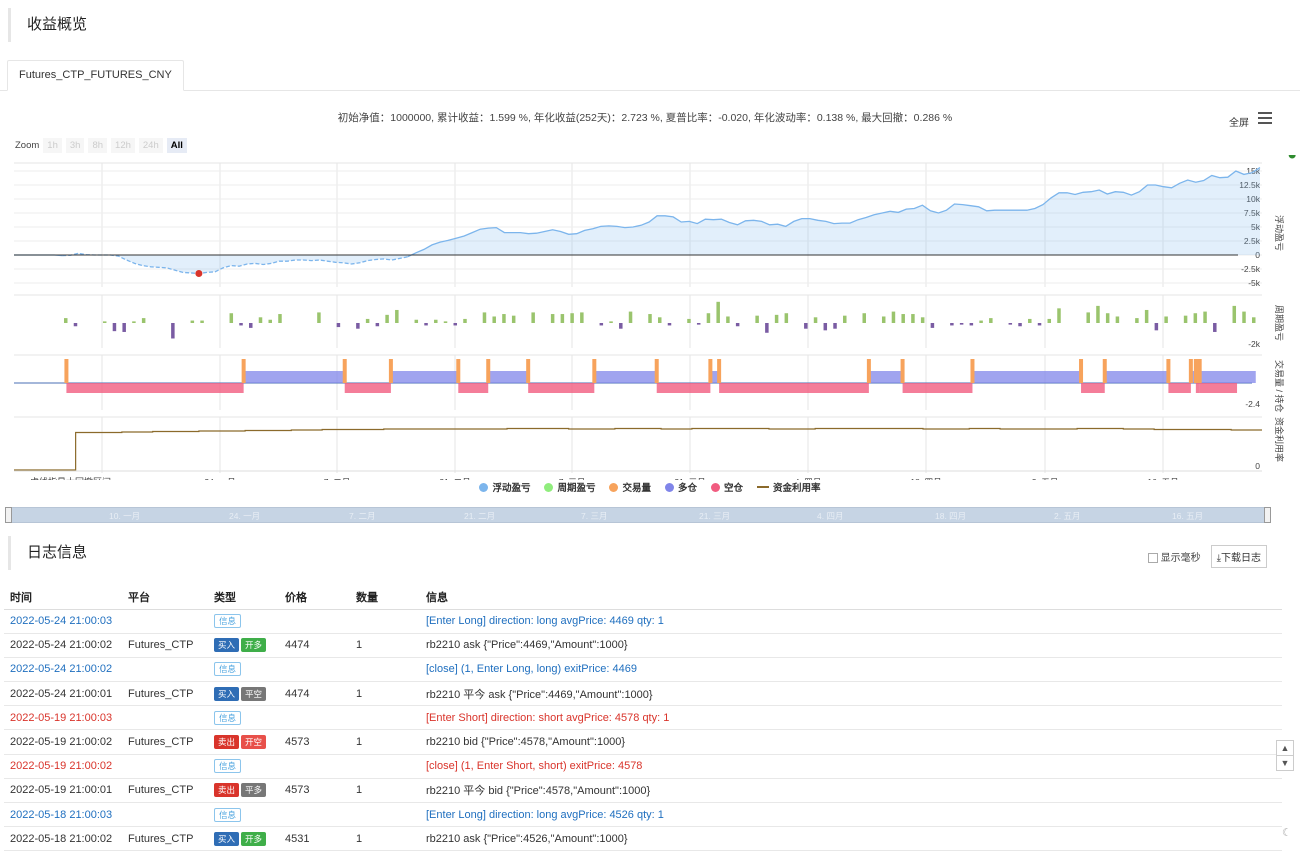 Image resolution: width=1300 pixels, height=851 pixels. Describe the element at coordinates (508, 377) in the screenshot. I see `long-position-bar` at that location.